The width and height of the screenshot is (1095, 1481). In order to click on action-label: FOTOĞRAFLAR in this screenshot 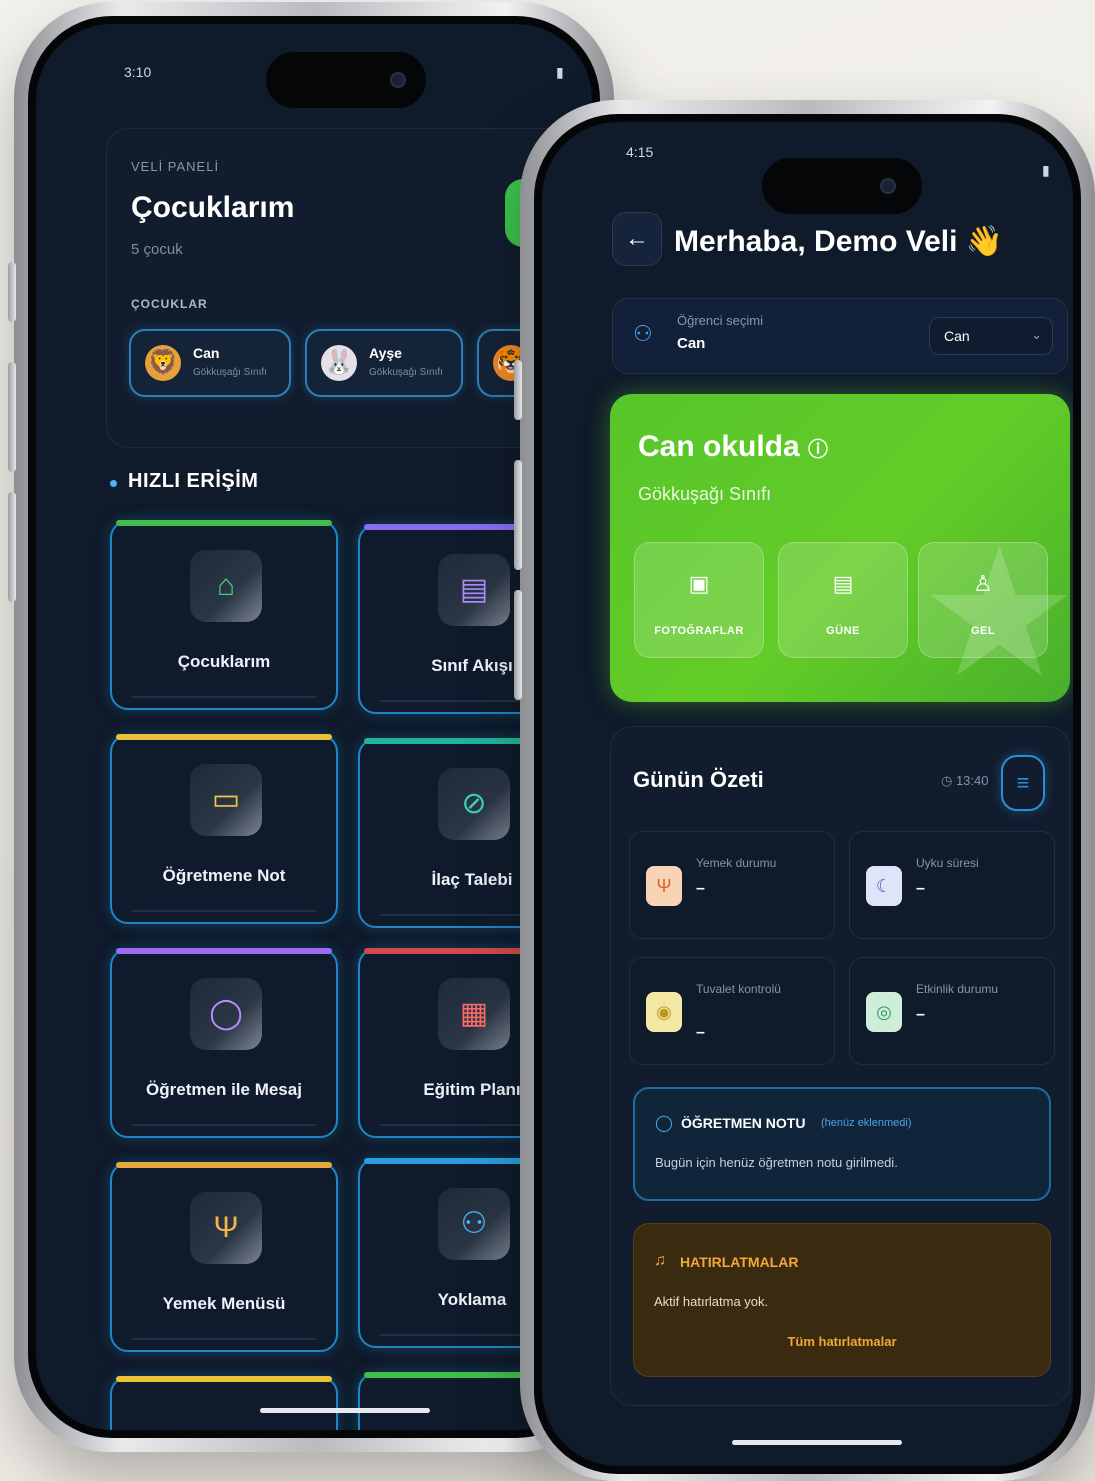, I will do `click(699, 631)`.